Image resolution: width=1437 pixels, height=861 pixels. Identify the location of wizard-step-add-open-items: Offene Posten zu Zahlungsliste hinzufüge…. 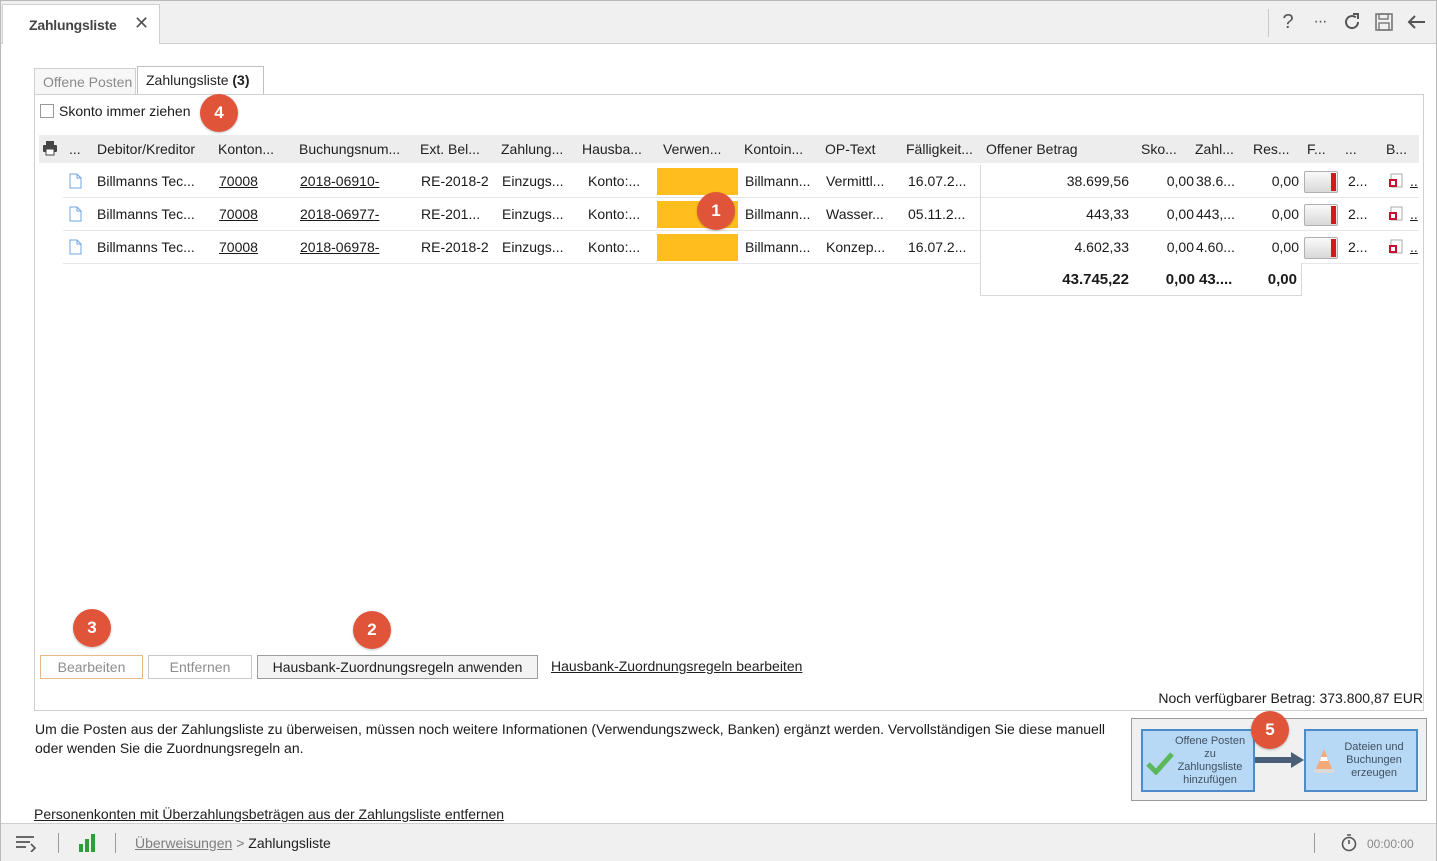
(1198, 760).